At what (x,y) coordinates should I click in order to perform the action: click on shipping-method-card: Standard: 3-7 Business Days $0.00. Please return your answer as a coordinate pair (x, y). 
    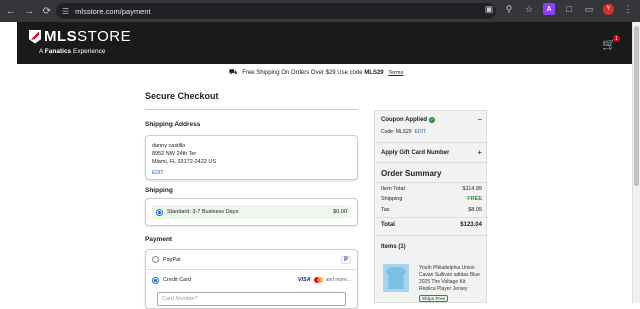
    Looking at the image, I should click on (251, 212).